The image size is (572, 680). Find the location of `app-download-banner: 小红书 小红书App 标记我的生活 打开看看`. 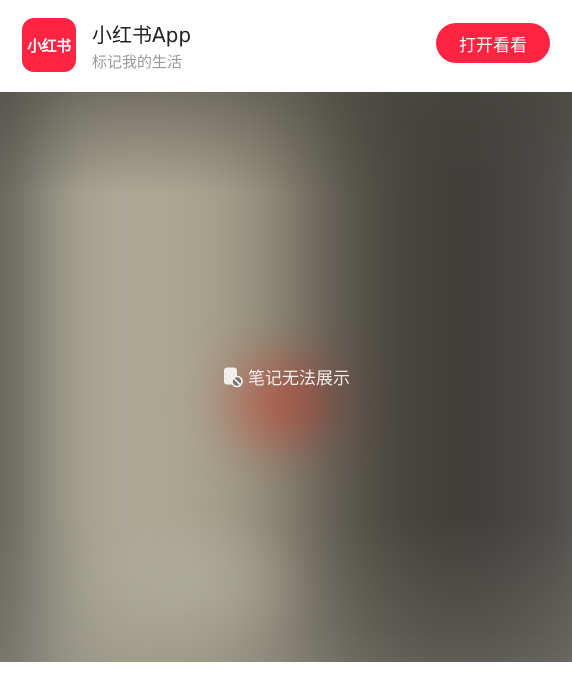

app-download-banner: 小红书 小红书App 标记我的生活 打开看看 is located at coordinates (286, 45).